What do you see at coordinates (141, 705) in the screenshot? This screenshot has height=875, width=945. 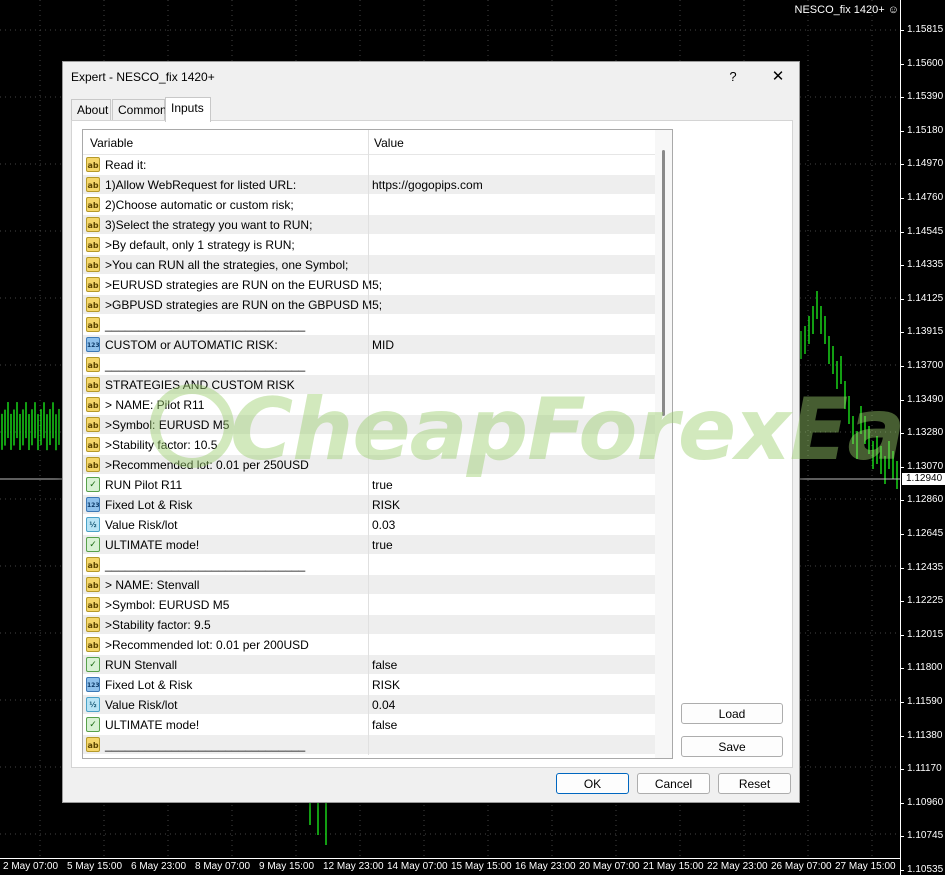 I see `input-variable-name: Value Risk/lot` at bounding box center [141, 705].